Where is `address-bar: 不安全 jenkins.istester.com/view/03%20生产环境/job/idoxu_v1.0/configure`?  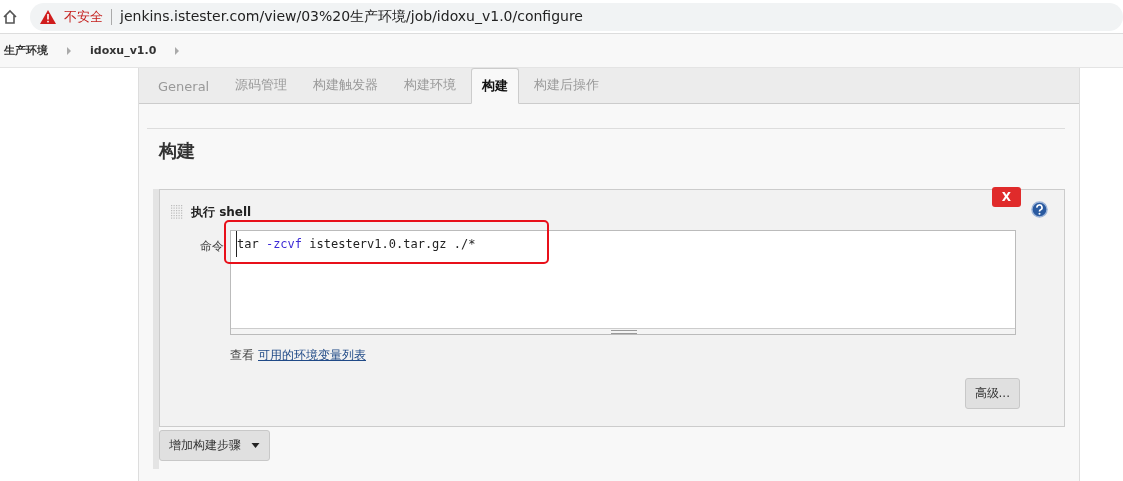
address-bar: 不安全 jenkins.istester.com/view/03%20生产环境/job/idoxu_v1.0/configure is located at coordinates (576, 16).